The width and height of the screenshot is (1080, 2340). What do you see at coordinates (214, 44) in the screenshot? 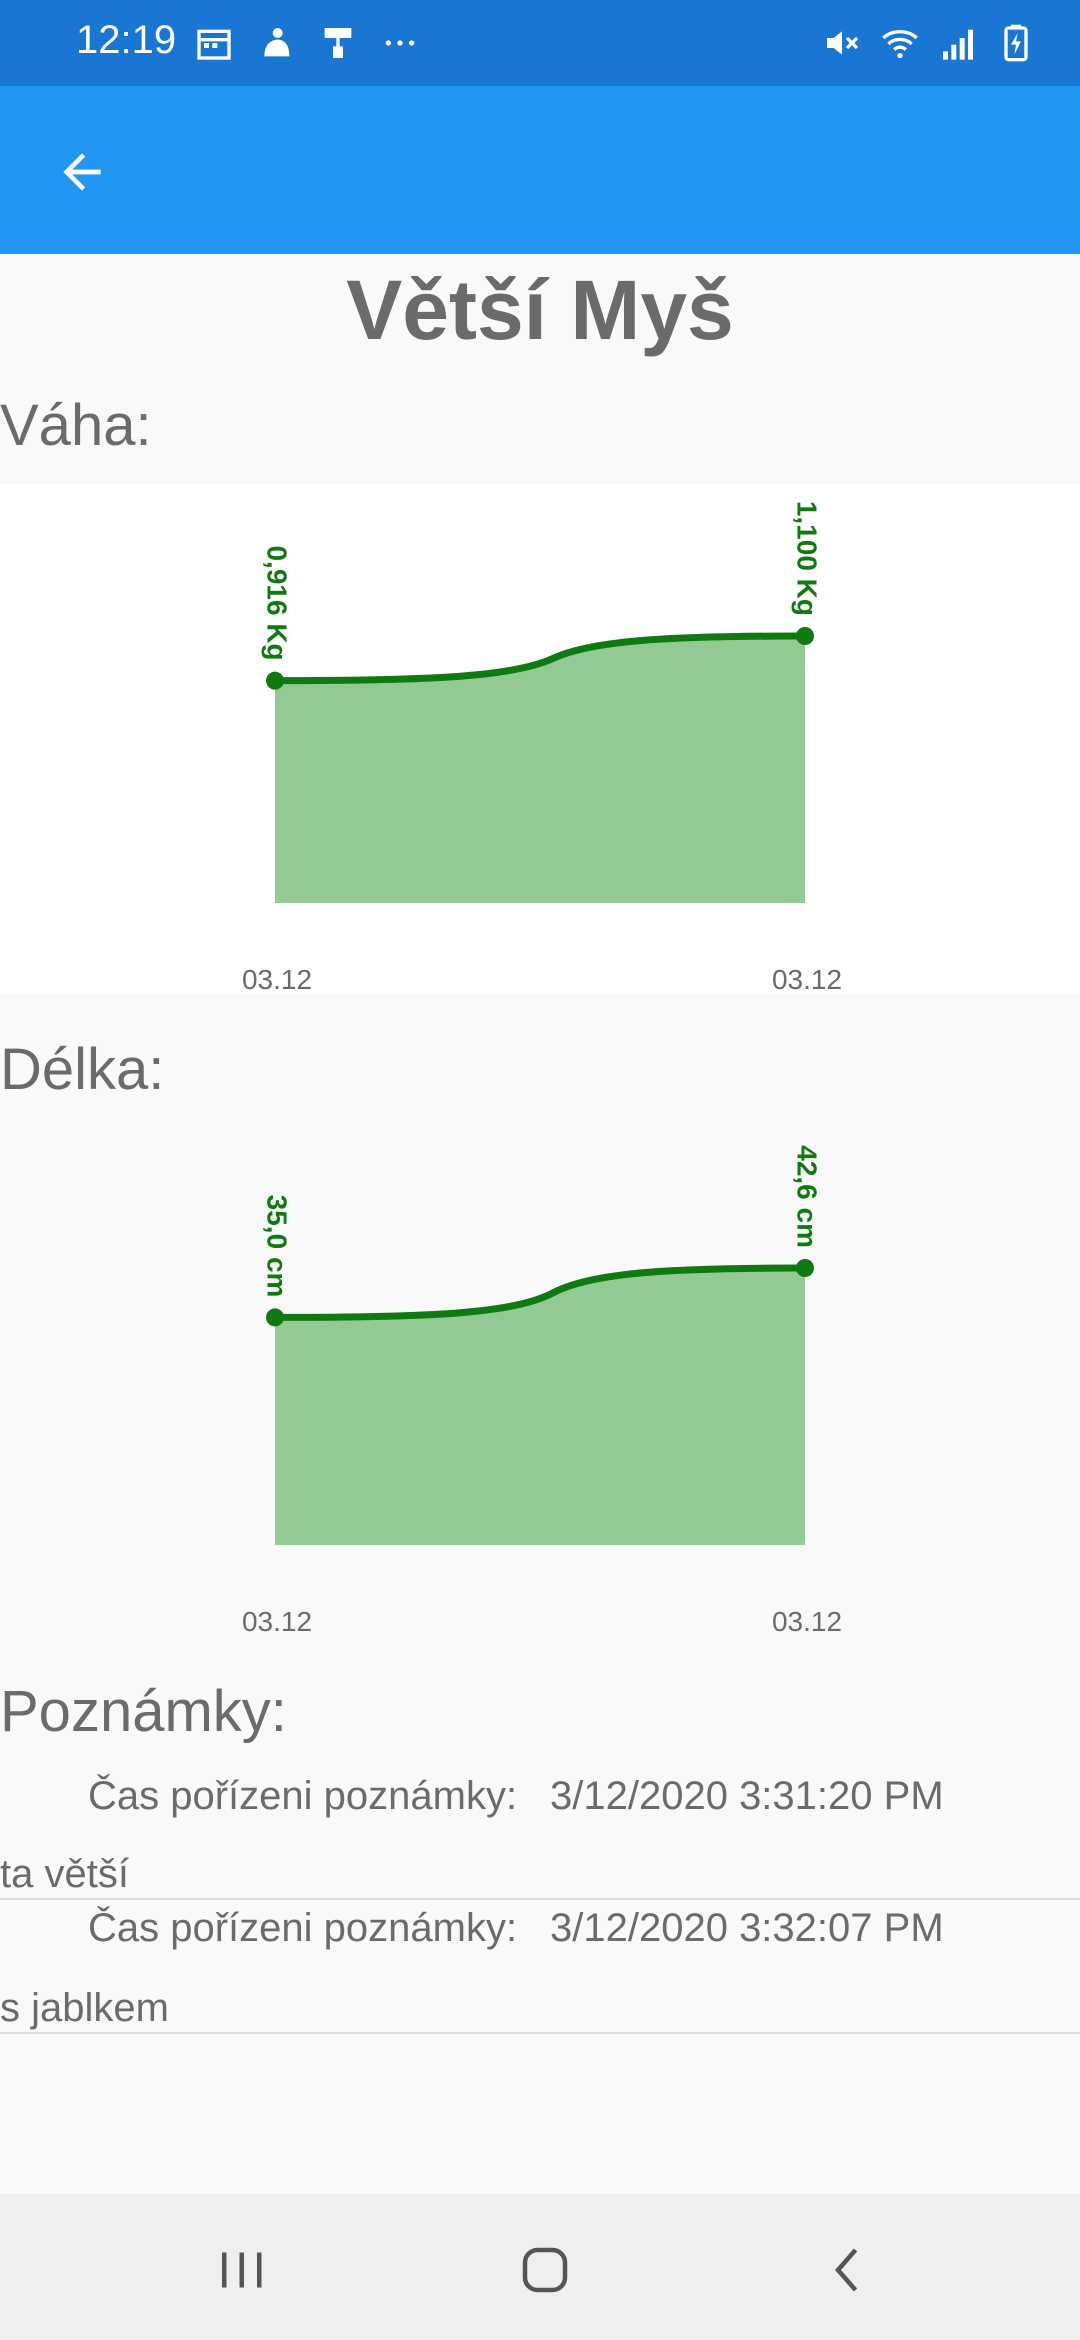
I see `calendar-icon` at bounding box center [214, 44].